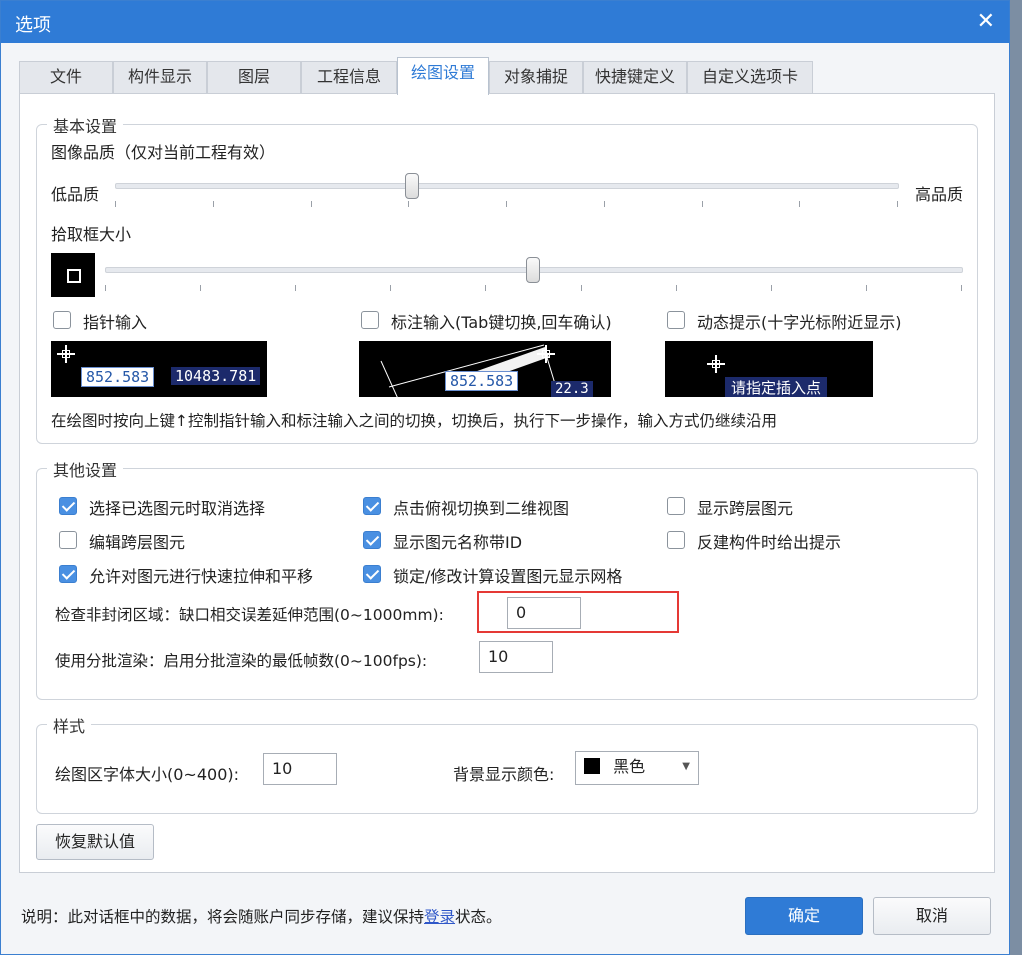 This screenshot has height=955, width=1022. What do you see at coordinates (578, 612) in the screenshot?
I see `highlight-box` at bounding box center [578, 612].